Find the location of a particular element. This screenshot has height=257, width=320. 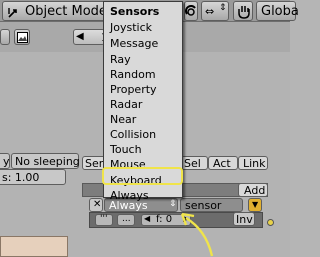

frame-left-arrow-icon: ◀ is located at coordinates (80, 37).